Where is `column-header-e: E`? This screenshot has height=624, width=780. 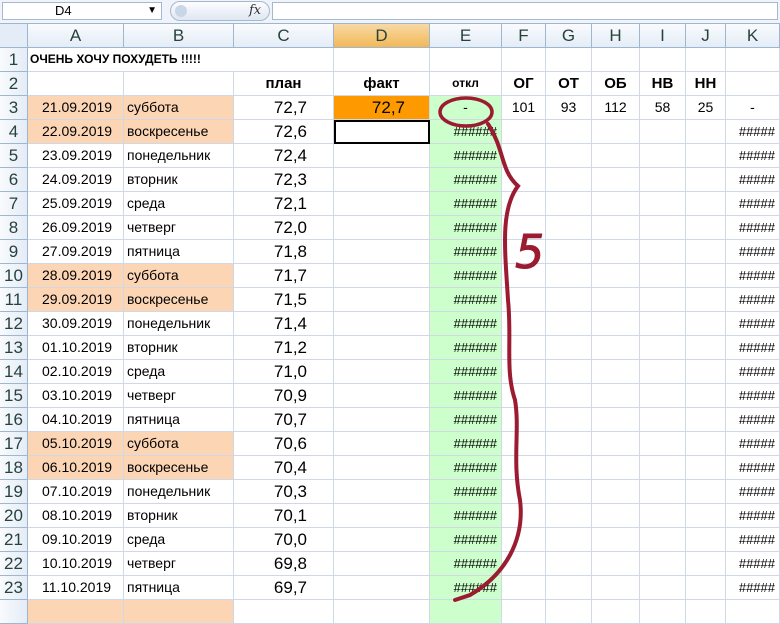
column-header-e: E is located at coordinates (466, 36).